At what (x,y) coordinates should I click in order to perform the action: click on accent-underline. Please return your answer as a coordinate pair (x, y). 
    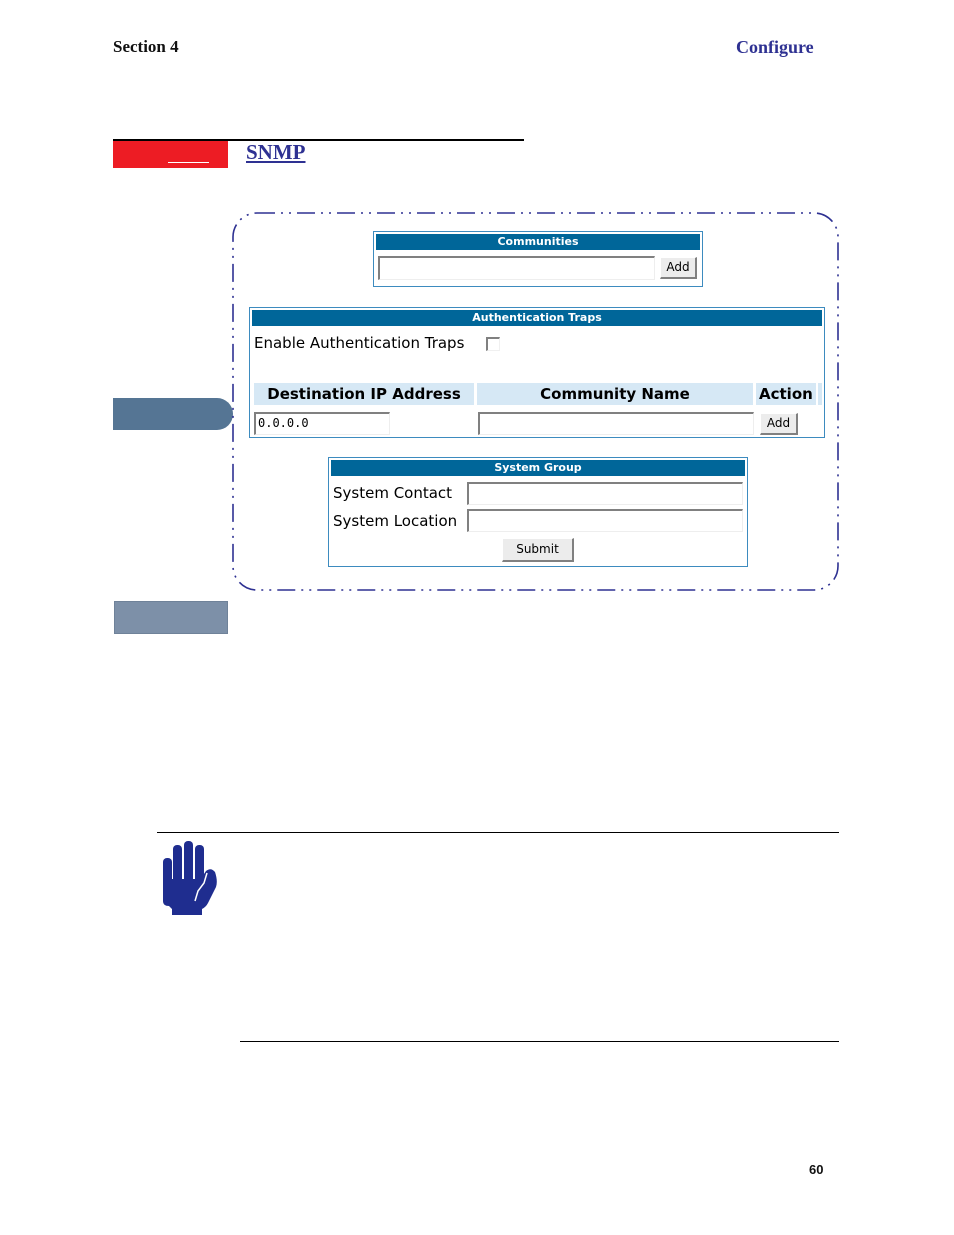
    Looking at the image, I should click on (188, 162).